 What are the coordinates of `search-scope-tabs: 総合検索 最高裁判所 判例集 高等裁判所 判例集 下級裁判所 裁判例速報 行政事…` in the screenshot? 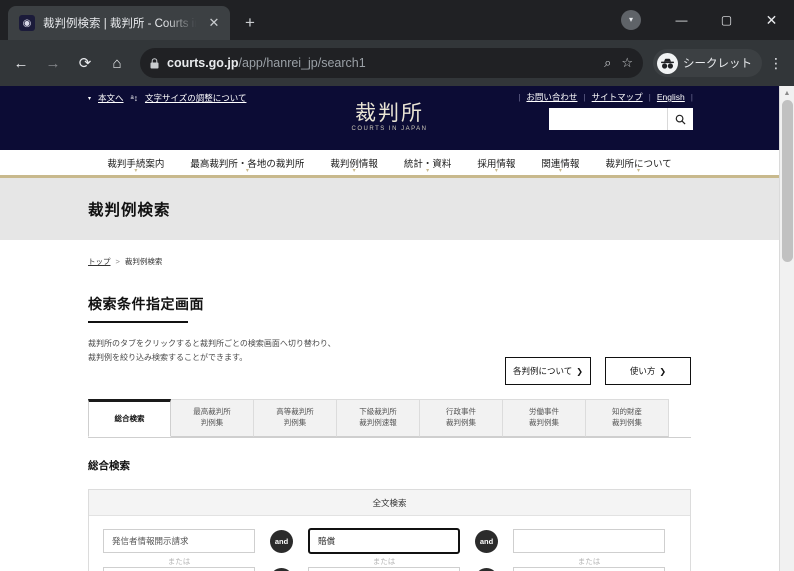 It's located at (389, 418).